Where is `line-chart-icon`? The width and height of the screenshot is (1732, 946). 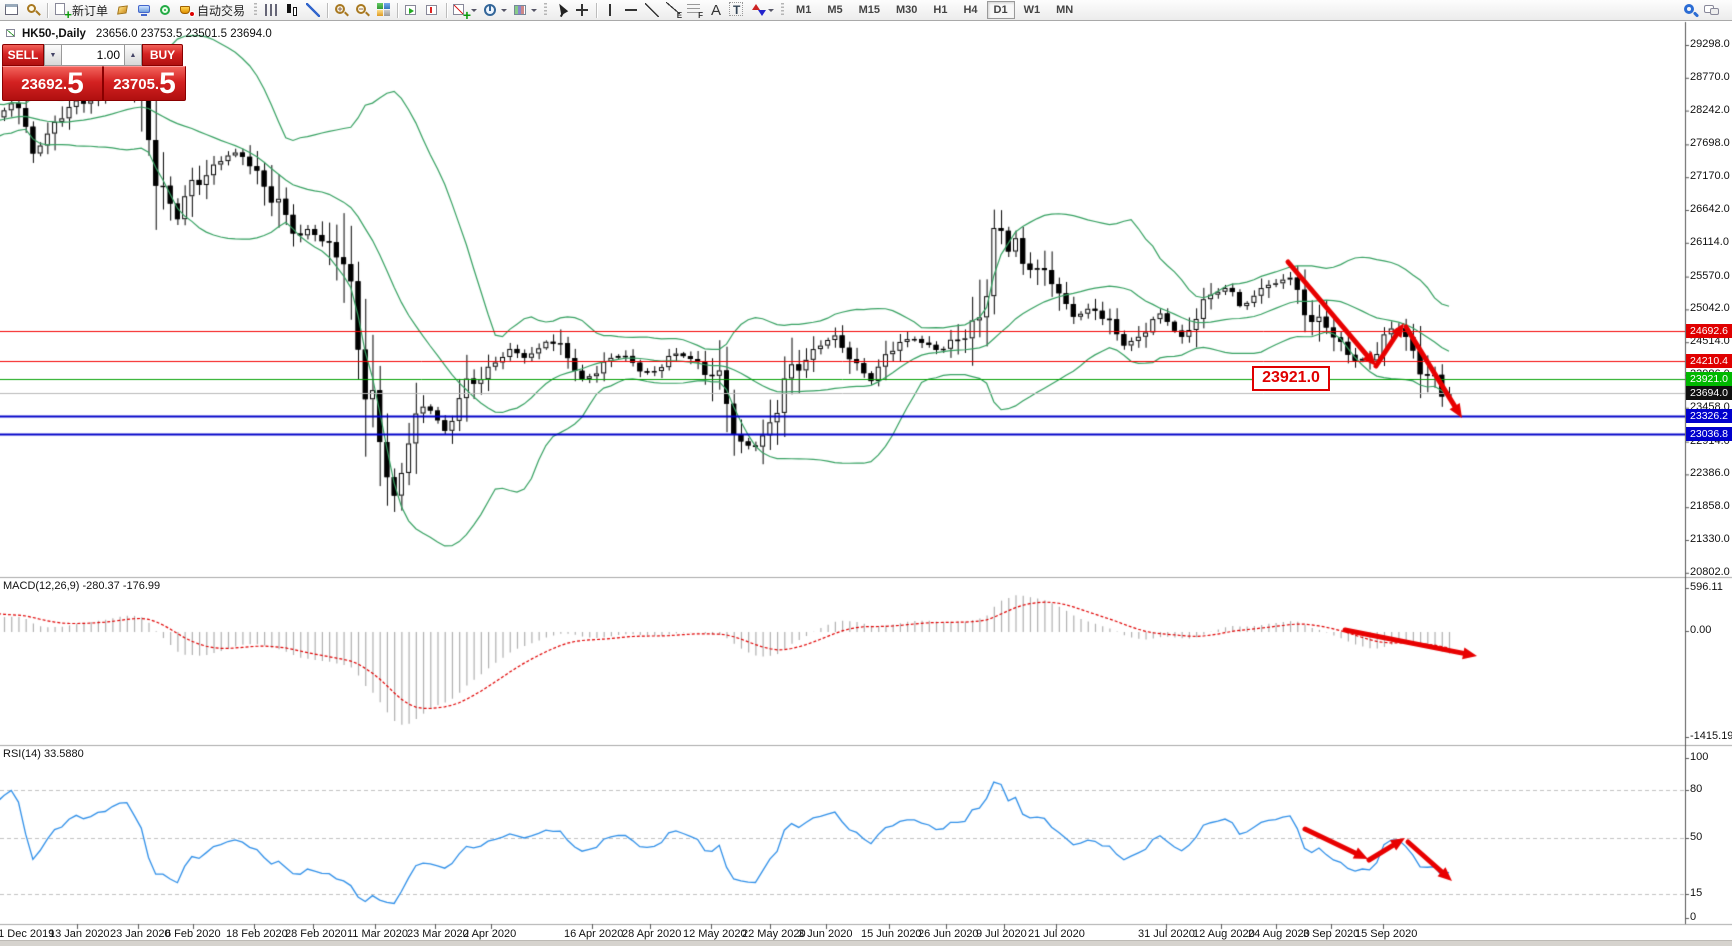
line-chart-icon is located at coordinates (313, 10).